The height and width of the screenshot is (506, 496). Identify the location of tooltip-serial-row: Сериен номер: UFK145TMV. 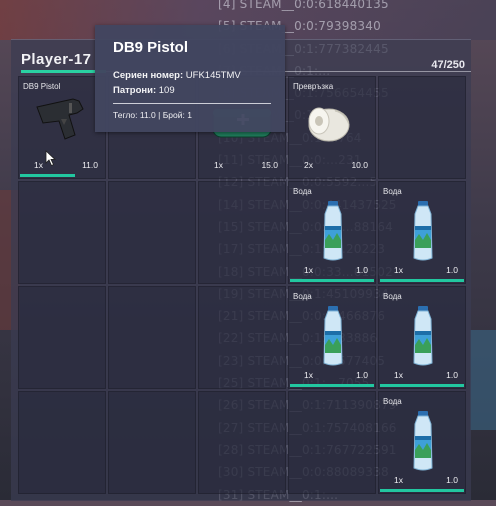
(177, 75).